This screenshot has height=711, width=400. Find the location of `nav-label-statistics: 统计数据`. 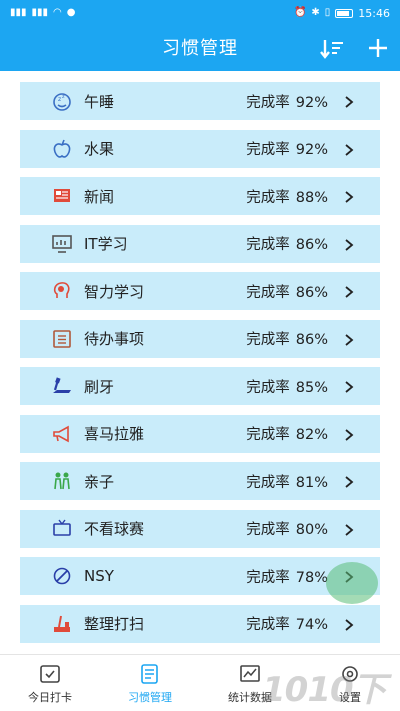

nav-label-statistics: 统计数据 is located at coordinates (250, 697).